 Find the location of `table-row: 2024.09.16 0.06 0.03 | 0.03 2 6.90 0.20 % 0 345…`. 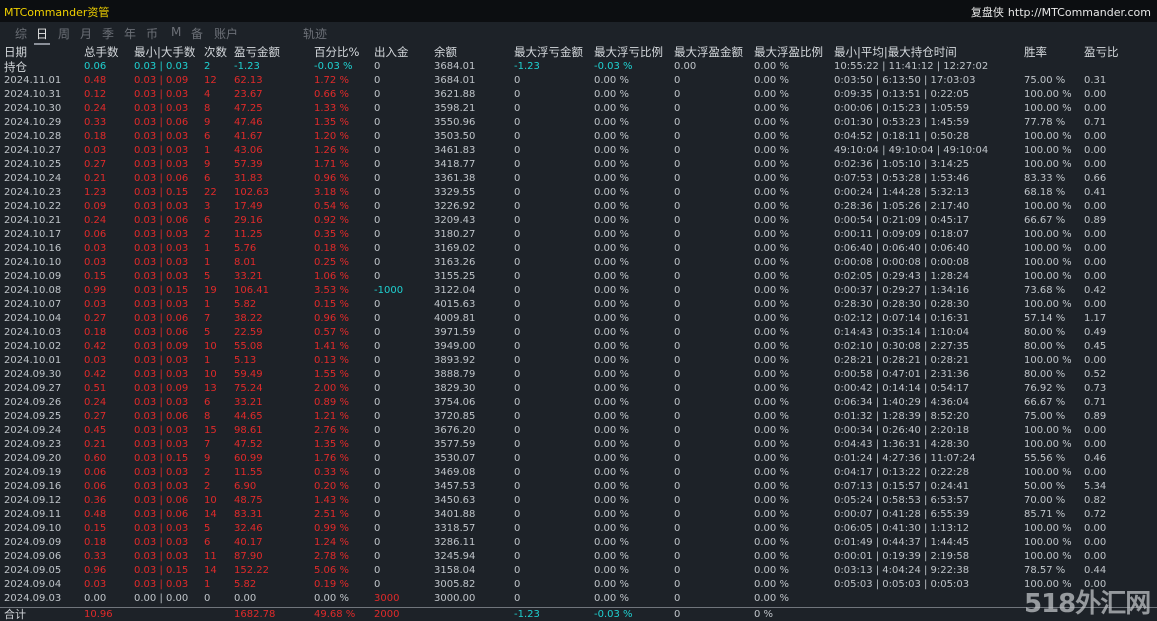

table-row: 2024.09.16 0.06 0.03 | 0.03 2 6.90 0.20 % 0 345… is located at coordinates (578, 487).